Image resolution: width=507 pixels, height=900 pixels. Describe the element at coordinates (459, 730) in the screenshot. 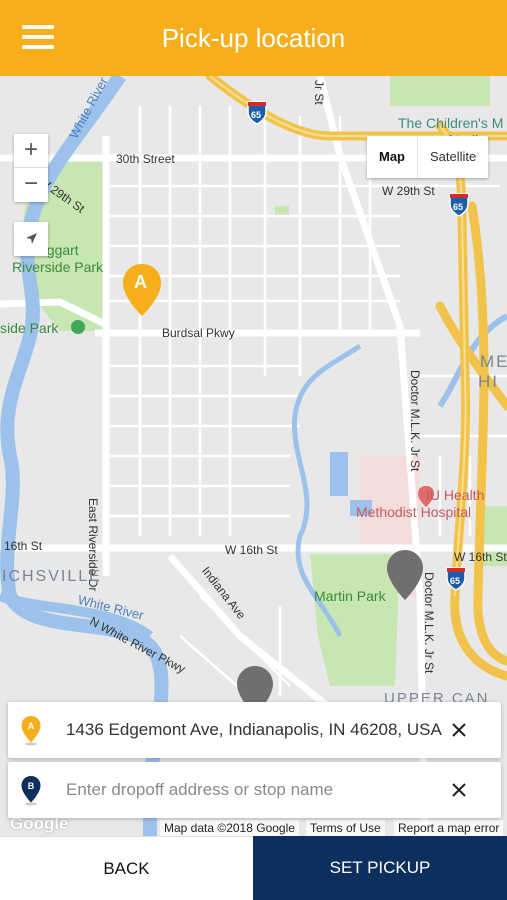

I see `clear-pickup-close-icon` at that location.